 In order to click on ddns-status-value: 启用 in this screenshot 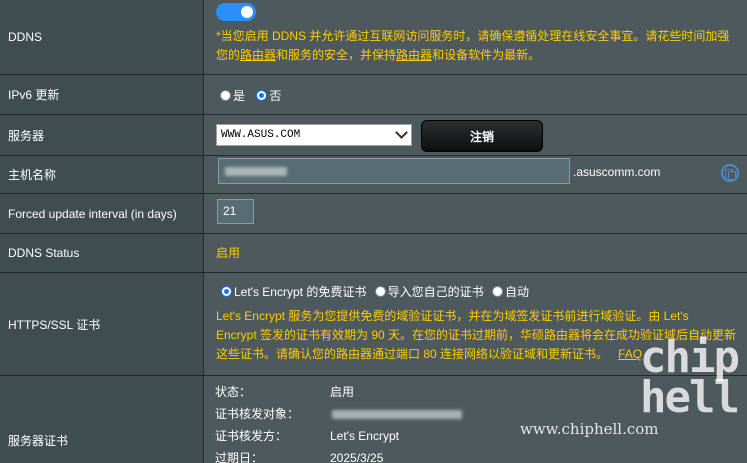, I will do `click(228, 253)`.